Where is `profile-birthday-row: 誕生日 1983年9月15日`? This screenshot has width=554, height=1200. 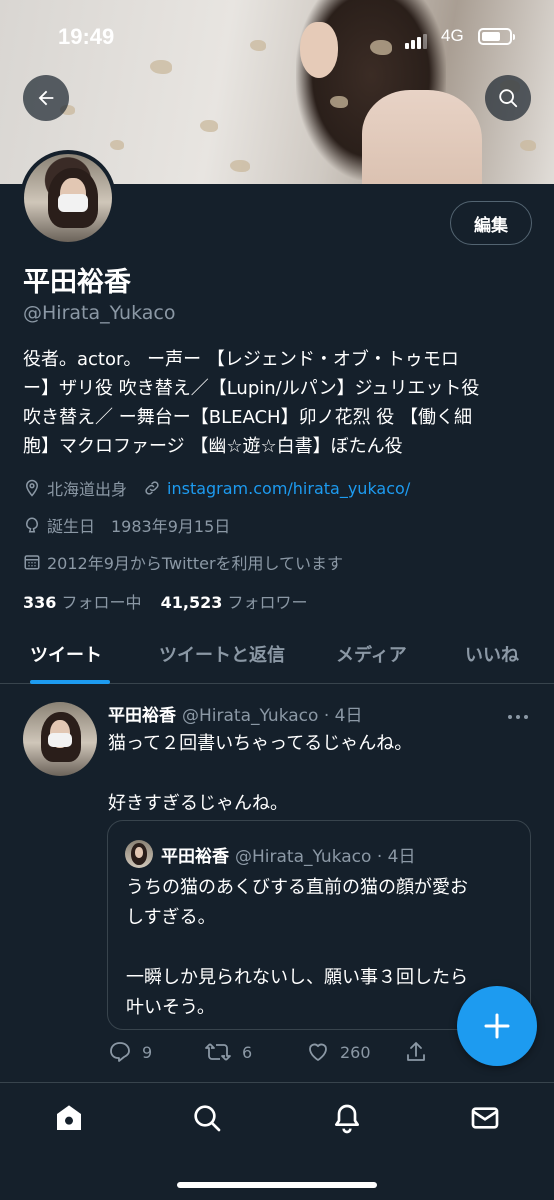 profile-birthday-row: 誕生日 1983年9月15日 is located at coordinates (126, 525).